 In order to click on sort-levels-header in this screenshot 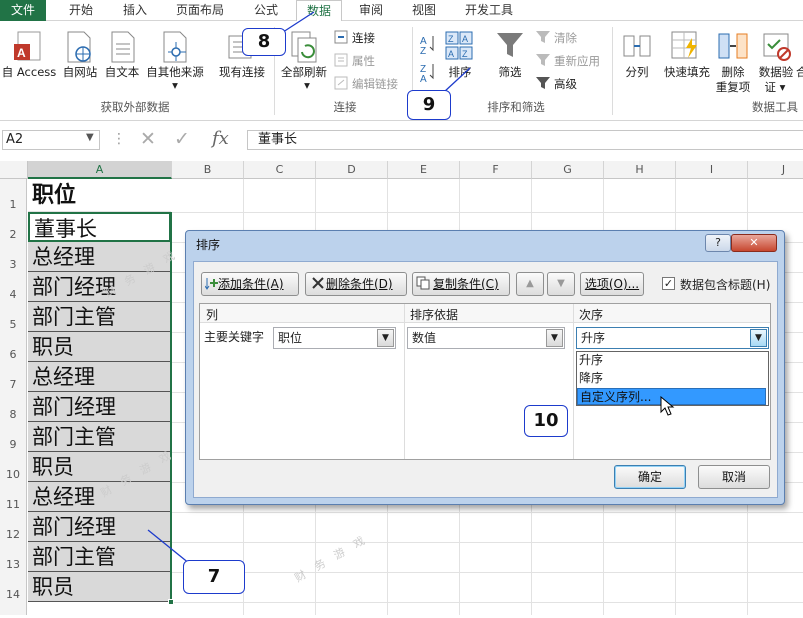, I will do `click(485, 313)`.